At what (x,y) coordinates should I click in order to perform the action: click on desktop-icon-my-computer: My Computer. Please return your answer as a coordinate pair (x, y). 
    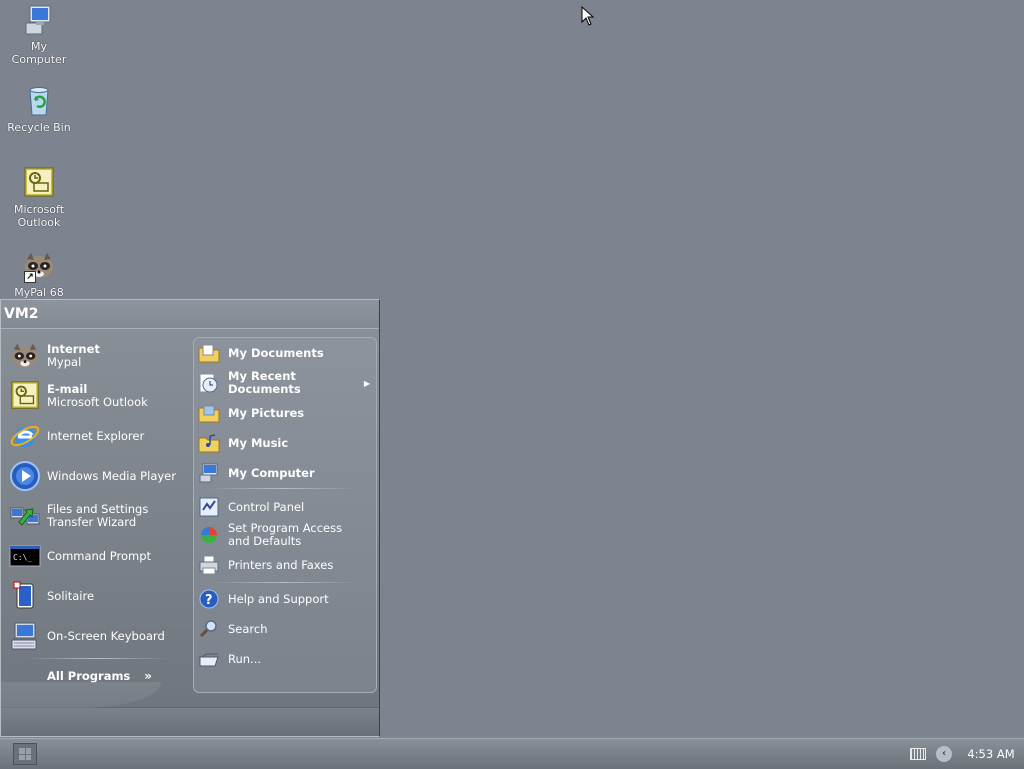
    Looking at the image, I should click on (39, 34).